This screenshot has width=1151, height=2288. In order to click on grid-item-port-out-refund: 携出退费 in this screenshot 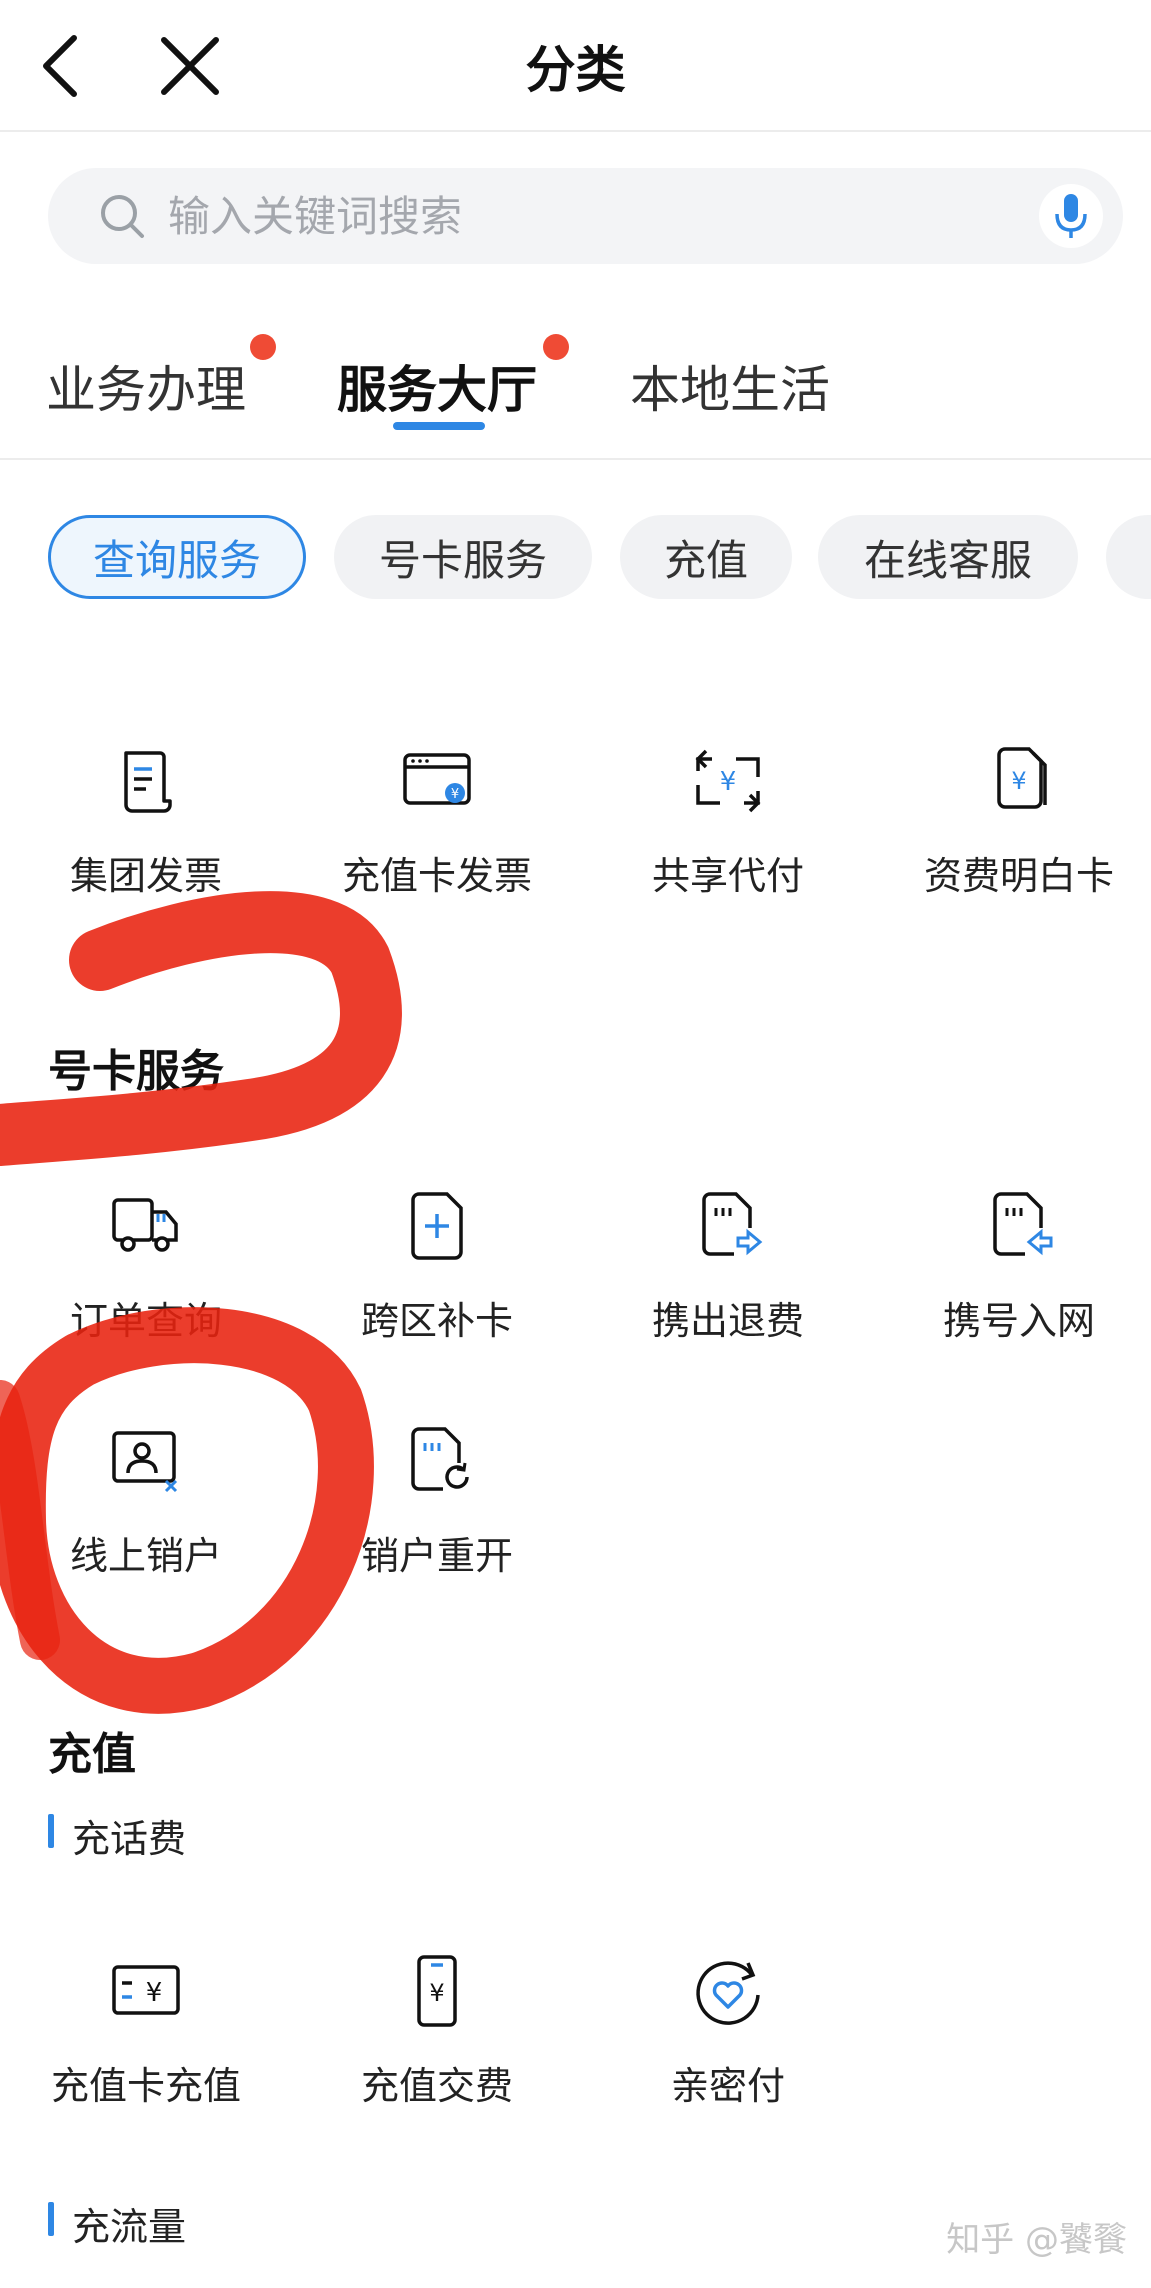, I will do `click(728, 1270)`.